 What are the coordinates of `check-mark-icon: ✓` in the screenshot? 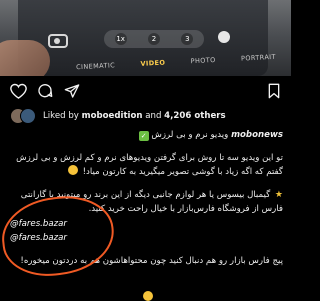 It's located at (143, 136).